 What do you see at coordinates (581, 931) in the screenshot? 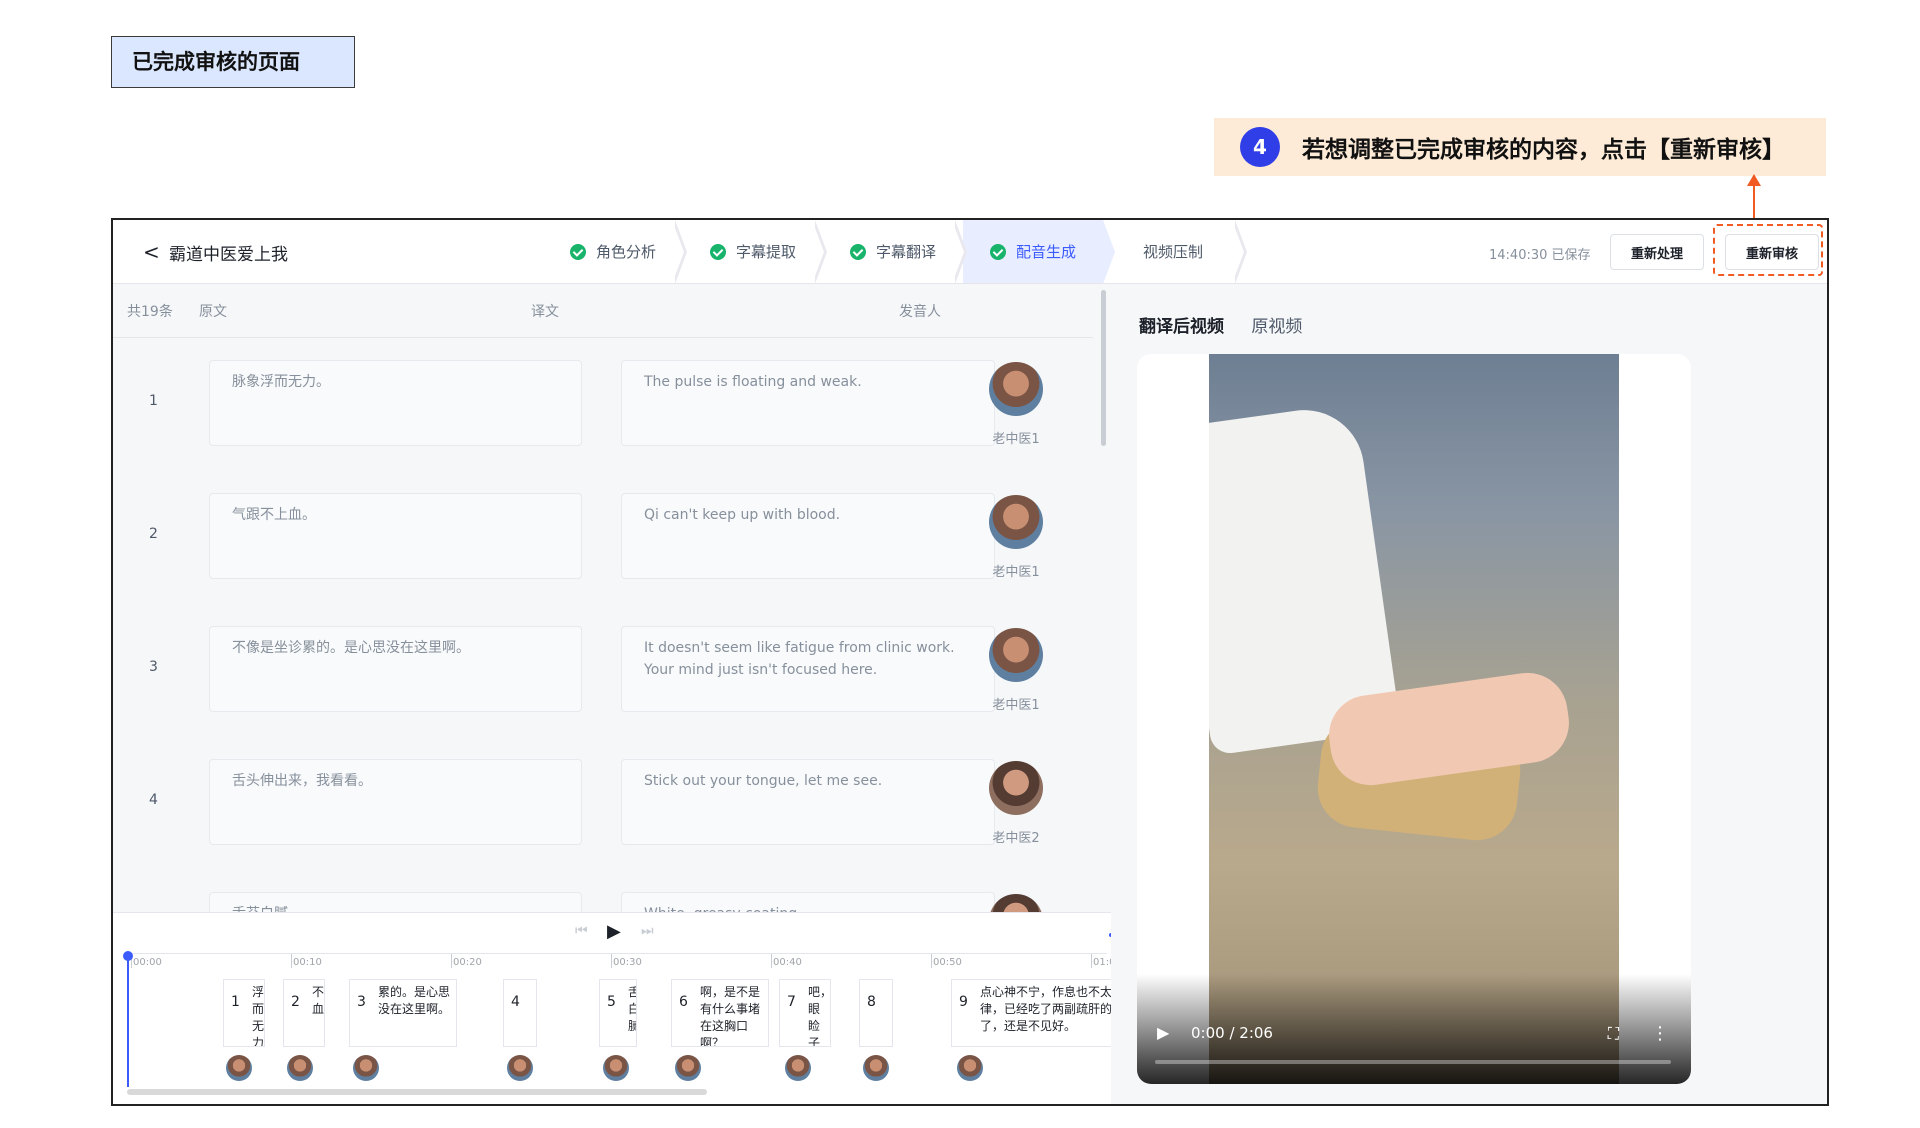
I see `skip-back-icon: ⏮` at bounding box center [581, 931].